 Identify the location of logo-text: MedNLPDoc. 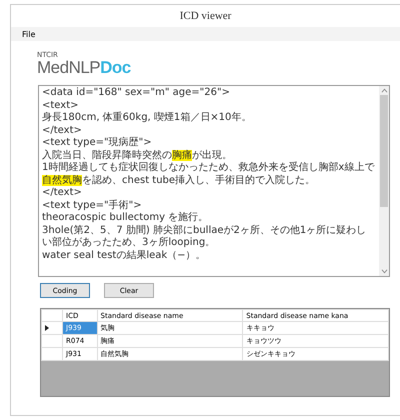
(84, 68).